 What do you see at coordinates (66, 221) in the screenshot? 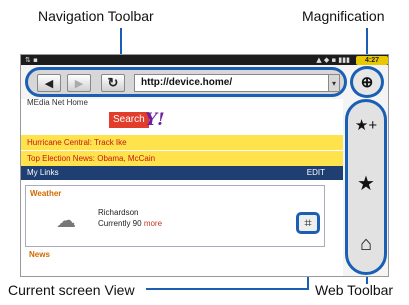
I see `cloud-icon: ☁` at bounding box center [66, 221].